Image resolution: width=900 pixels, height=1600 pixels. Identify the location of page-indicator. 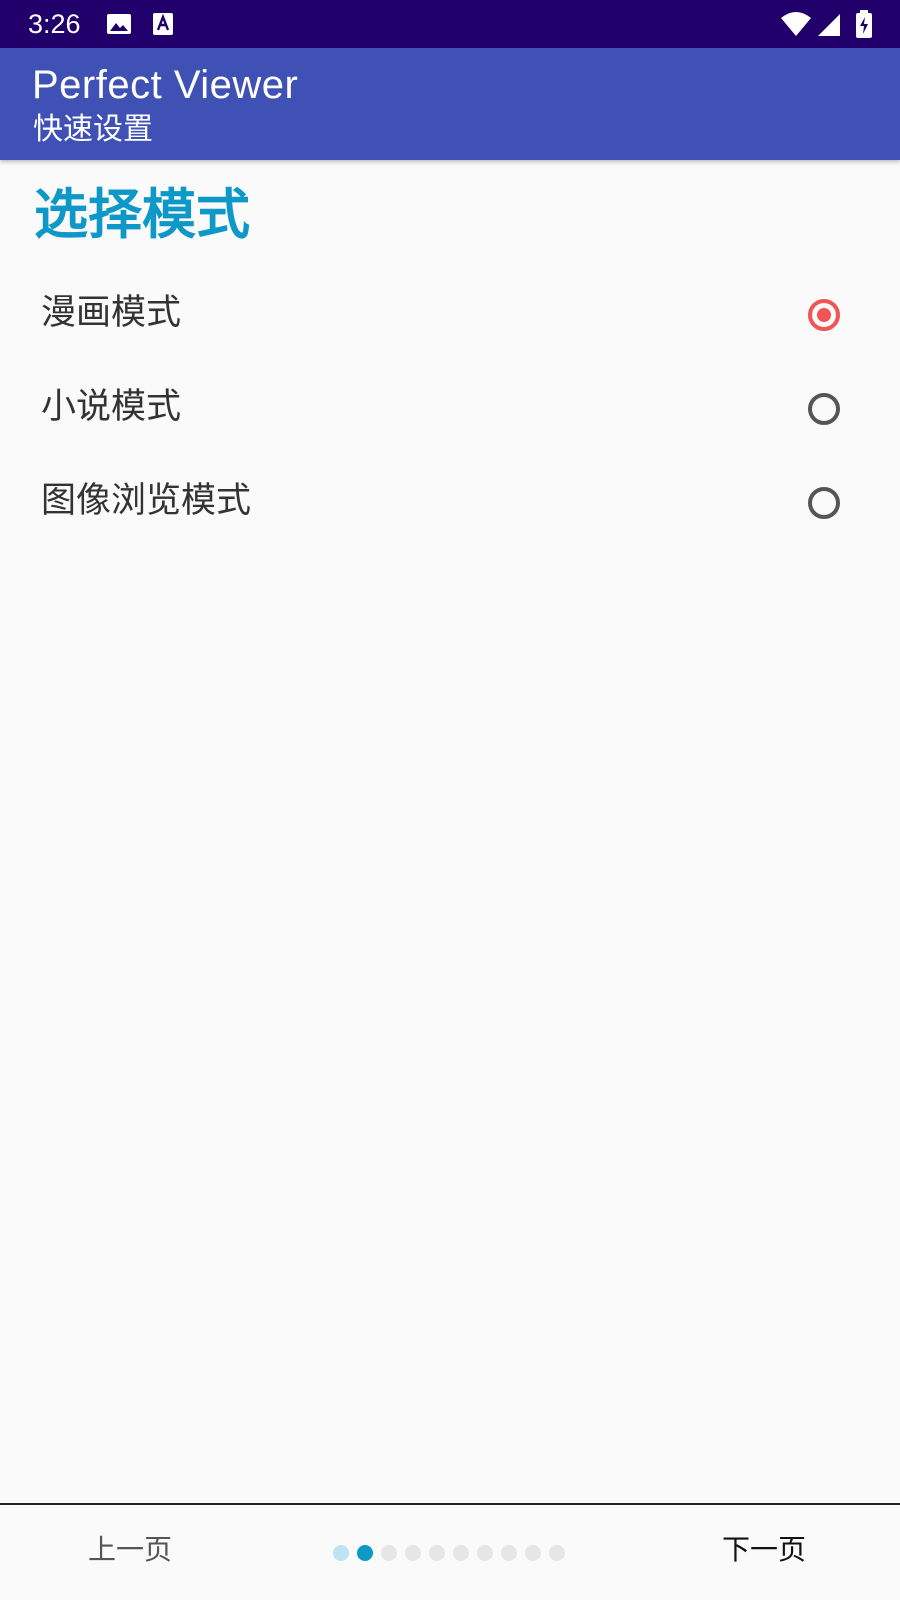
(449, 1553).